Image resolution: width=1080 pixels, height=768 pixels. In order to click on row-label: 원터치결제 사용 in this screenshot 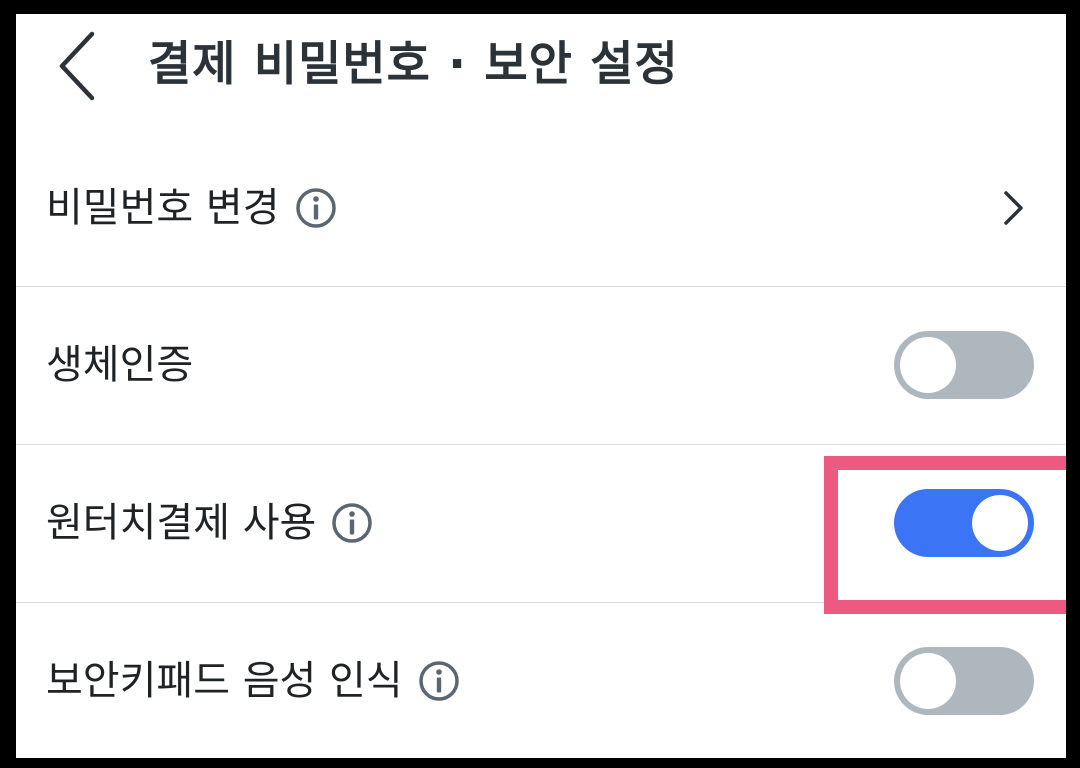, I will do `click(181, 523)`.